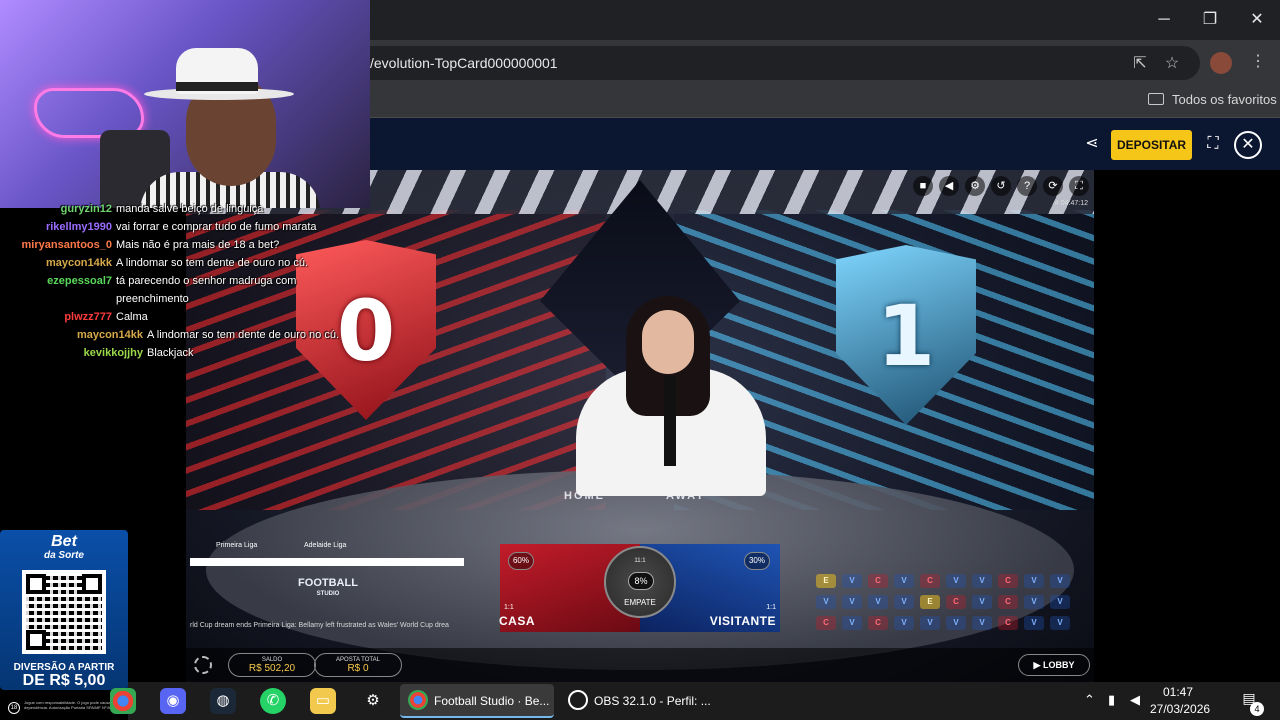  Describe the element at coordinates (243, 335) in the screenshot. I see `chat-text: A lindomar so tem dente de ouro no cú.` at that location.